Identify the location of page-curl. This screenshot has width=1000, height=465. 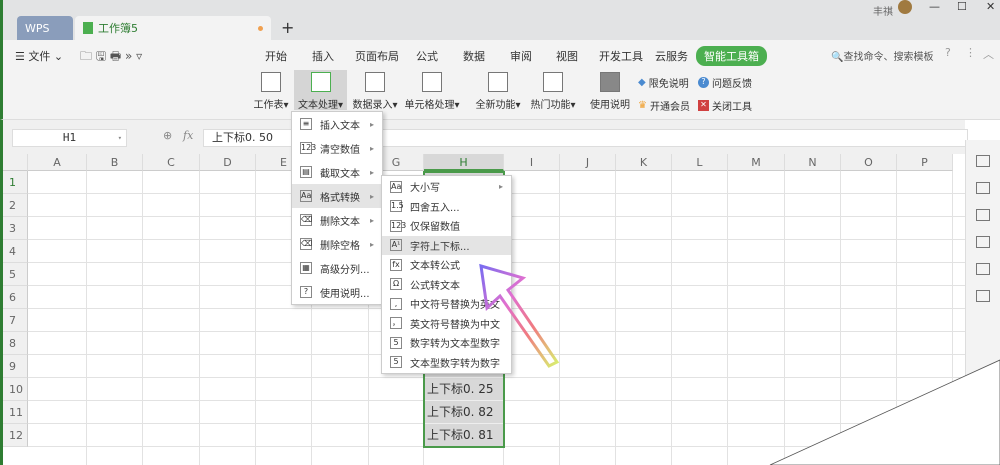
(884, 412).